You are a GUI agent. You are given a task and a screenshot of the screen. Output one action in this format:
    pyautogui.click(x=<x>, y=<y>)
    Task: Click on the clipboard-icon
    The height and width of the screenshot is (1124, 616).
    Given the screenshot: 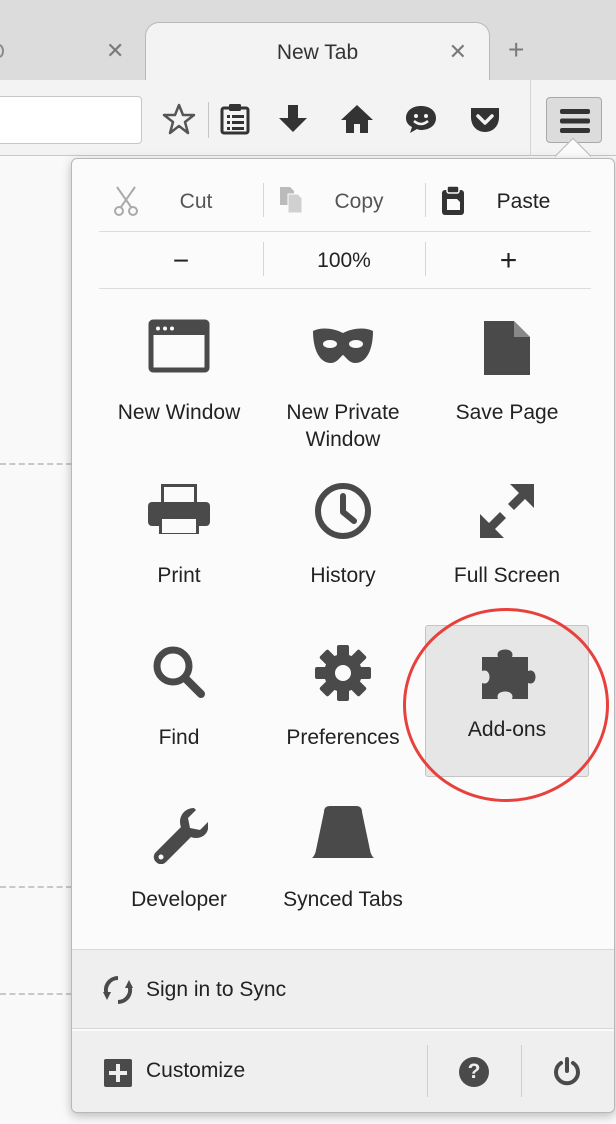 What is the action you would take?
    pyautogui.click(x=453, y=200)
    